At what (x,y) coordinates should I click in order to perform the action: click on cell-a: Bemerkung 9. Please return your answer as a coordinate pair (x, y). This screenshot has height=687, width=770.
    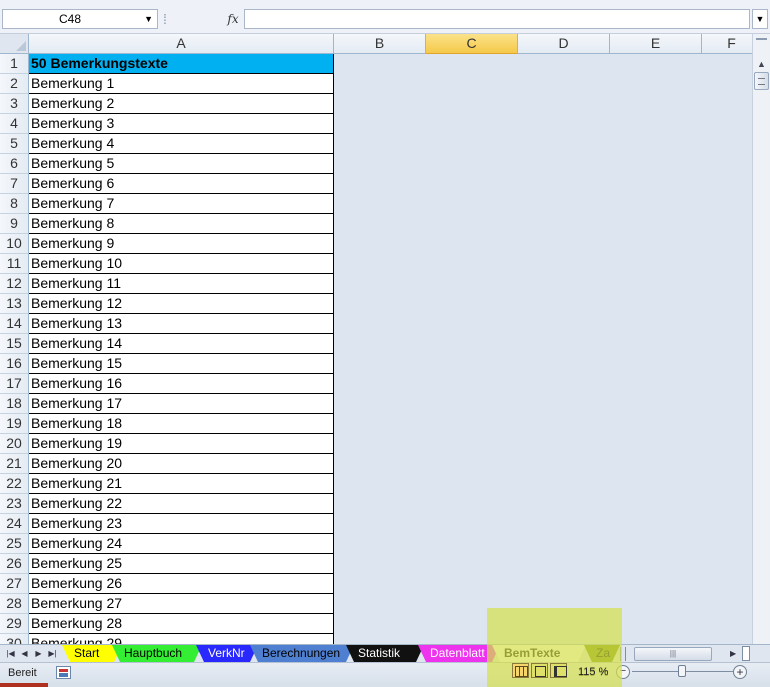
    Looking at the image, I should click on (181, 244).